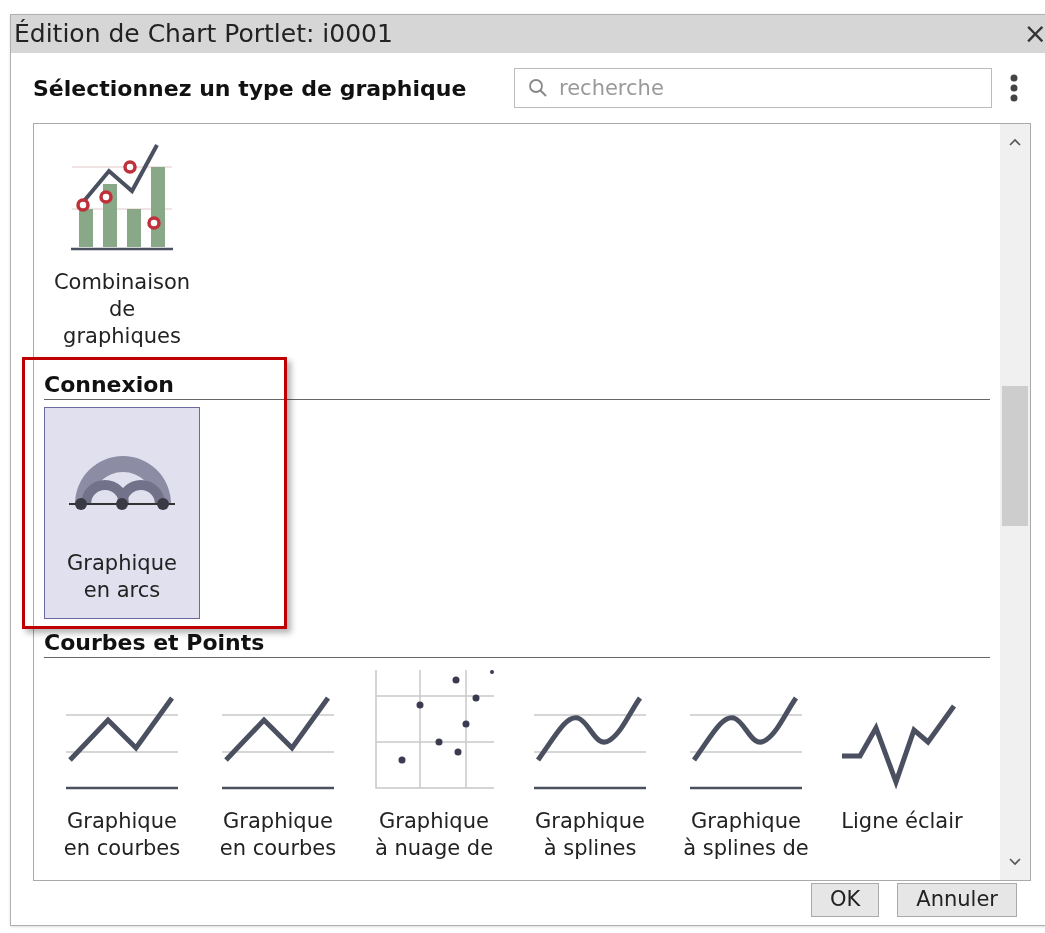 This screenshot has height=933, width=1045. What do you see at coordinates (250, 88) in the screenshot?
I see `section-heading: Sélectionnez un type de graphique` at bounding box center [250, 88].